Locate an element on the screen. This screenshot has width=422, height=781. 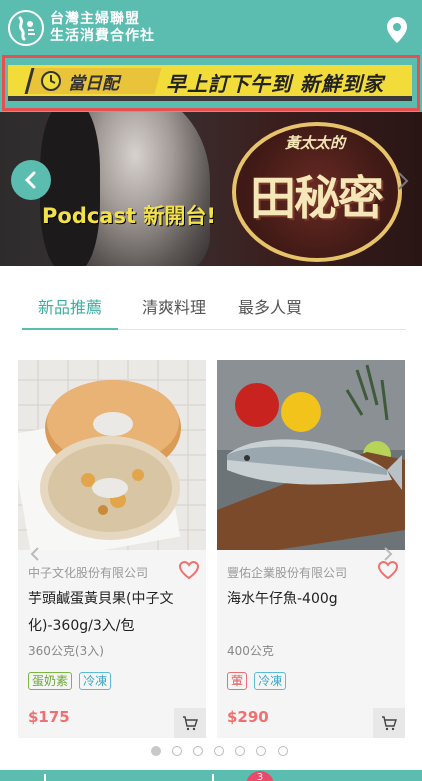
product-name: 海水午仔魚-400g is located at coordinates (312, 599).